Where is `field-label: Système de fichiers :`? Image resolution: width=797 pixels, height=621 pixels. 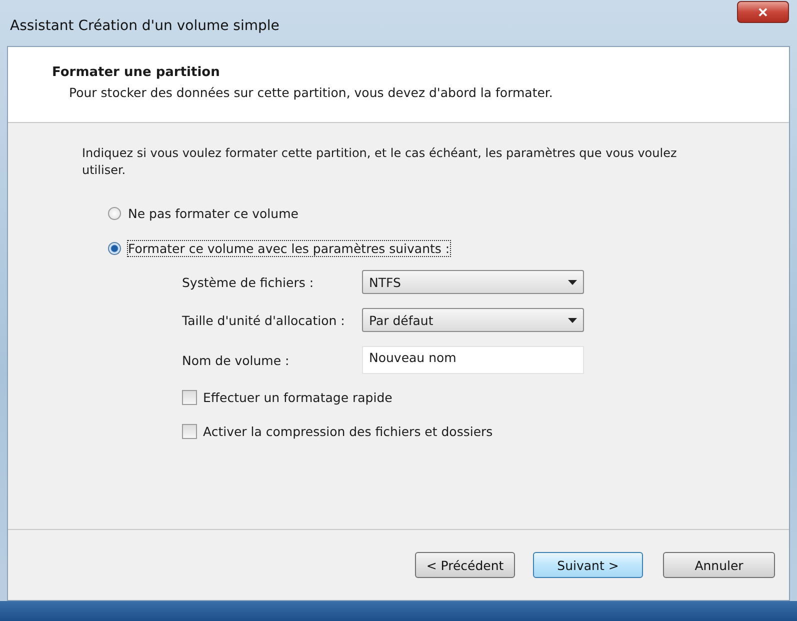
field-label: Système de fichiers : is located at coordinates (248, 282).